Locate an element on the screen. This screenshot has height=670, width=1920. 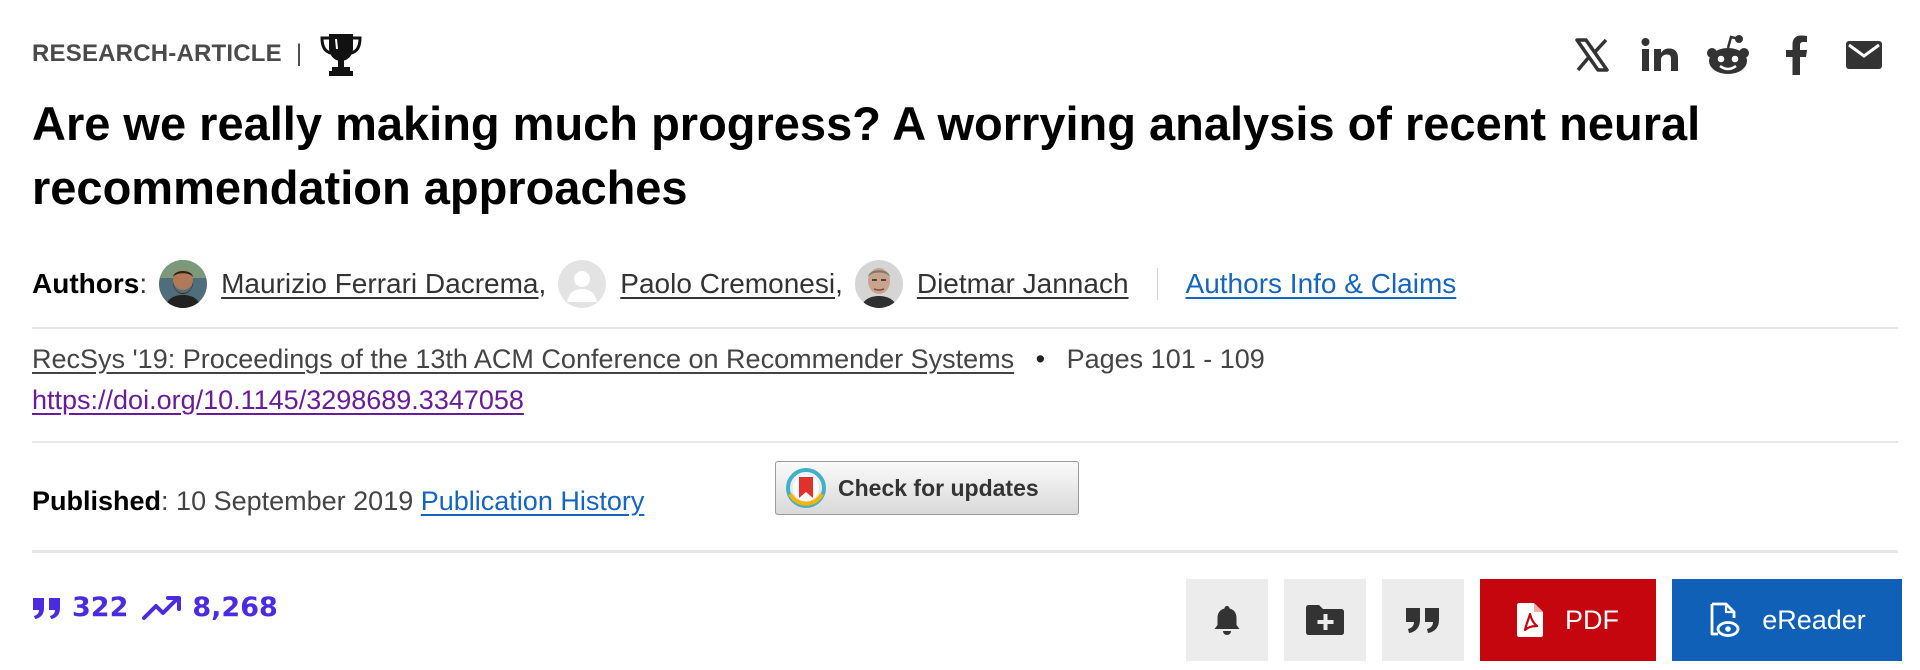
check-for-updates-button: Check for updates is located at coordinates (927, 488).